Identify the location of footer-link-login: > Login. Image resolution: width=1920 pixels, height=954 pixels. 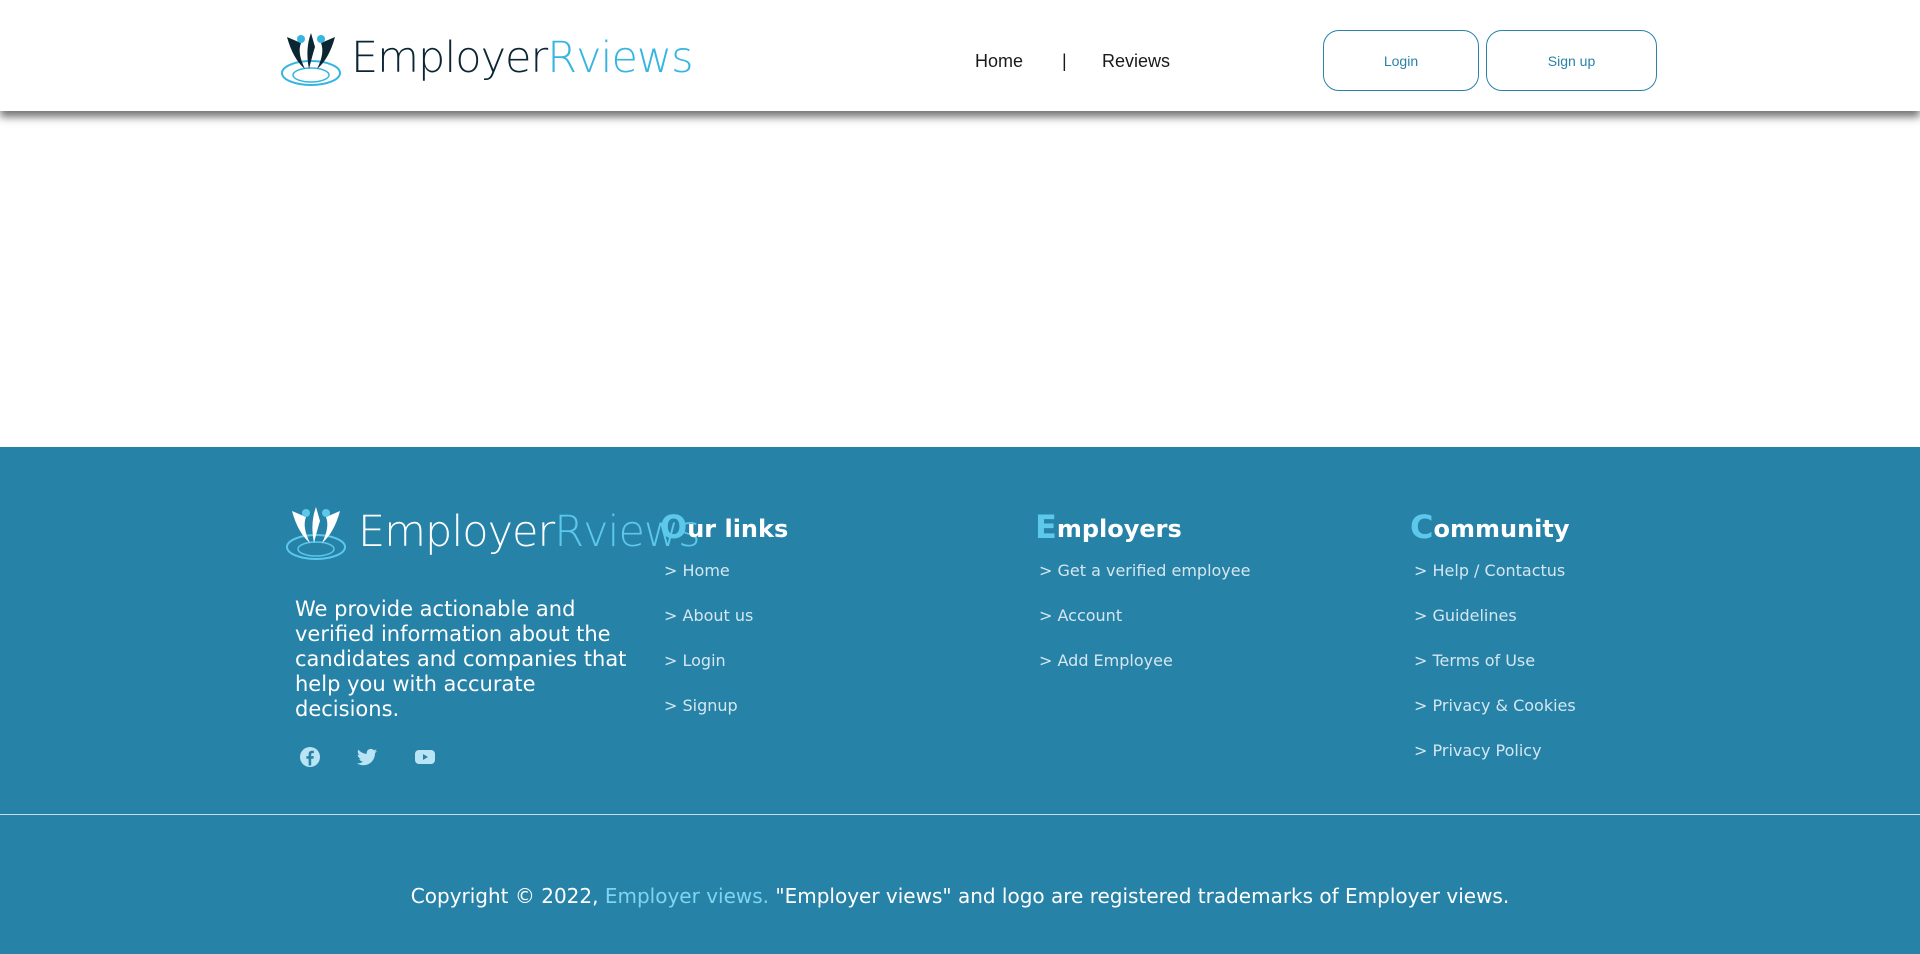
(724, 673).